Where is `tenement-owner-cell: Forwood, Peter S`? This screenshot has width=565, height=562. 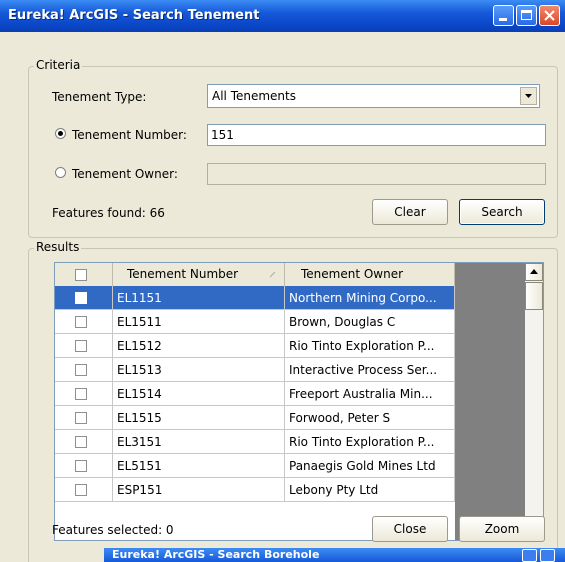 tenement-owner-cell: Forwood, Peter S is located at coordinates (370, 418).